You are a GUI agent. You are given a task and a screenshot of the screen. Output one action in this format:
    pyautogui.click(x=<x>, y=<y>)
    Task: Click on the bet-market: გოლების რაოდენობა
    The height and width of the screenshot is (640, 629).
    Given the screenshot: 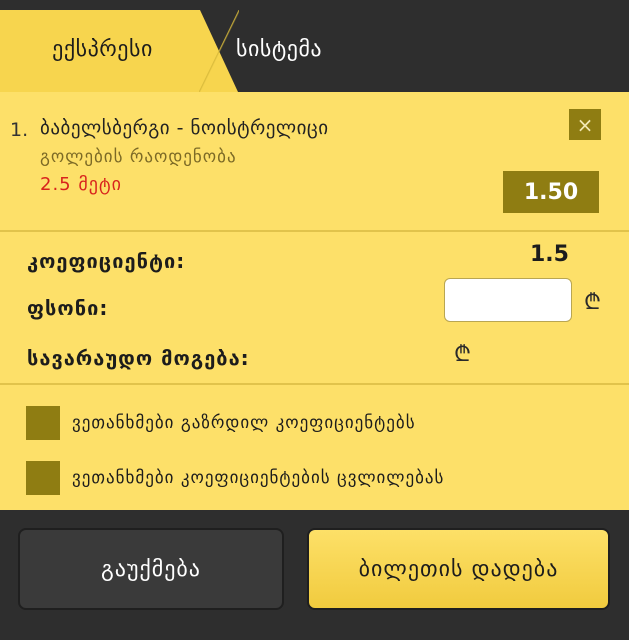 What is the action you would take?
    pyautogui.click(x=138, y=157)
    